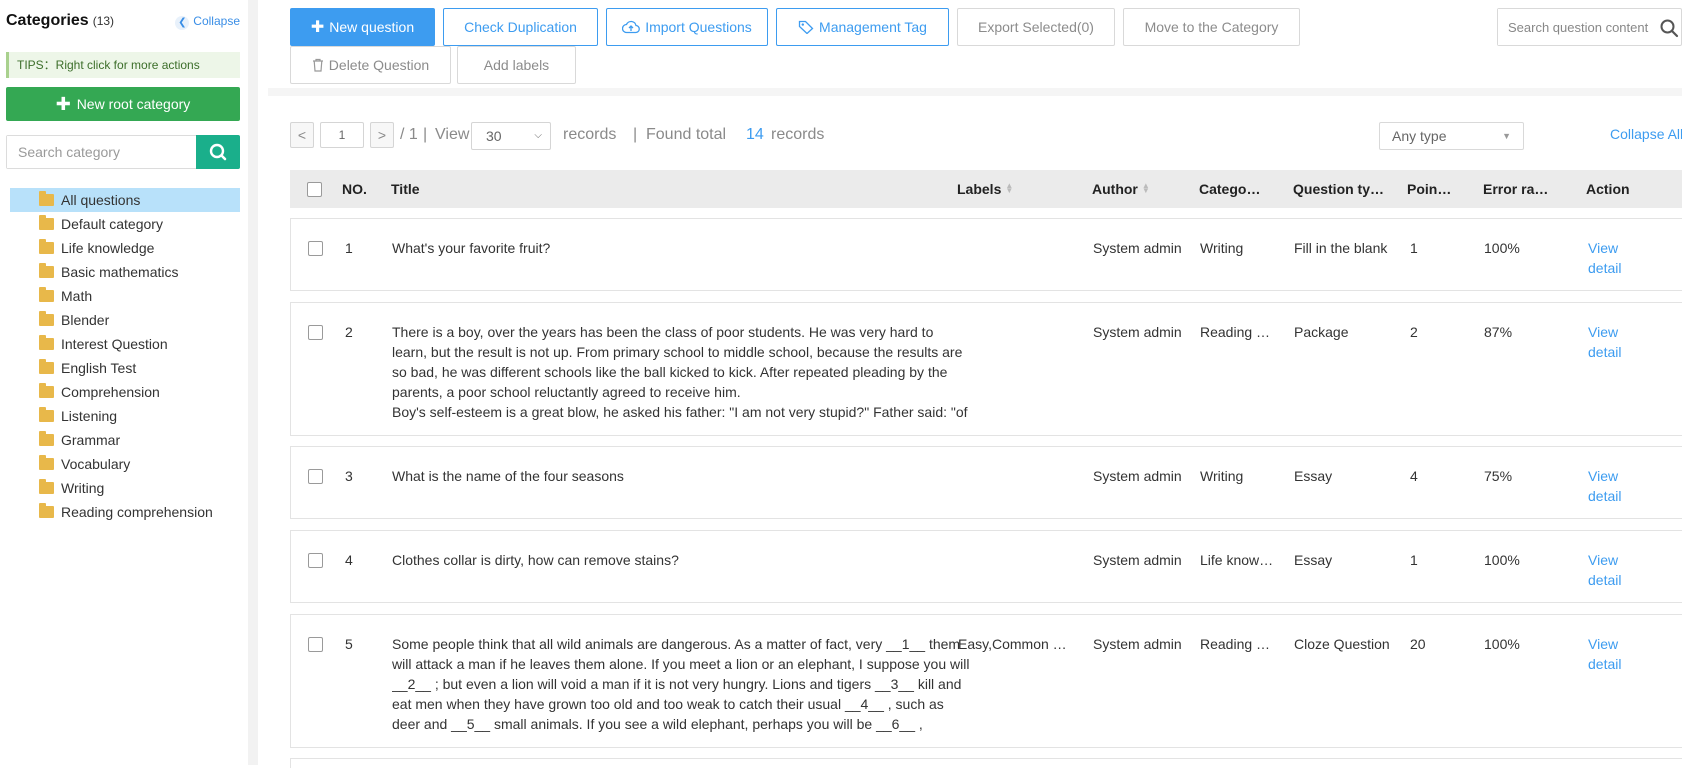 The image size is (1682, 768). Describe the element at coordinates (125, 320) in the screenshot. I see `category-item: Blender` at that location.